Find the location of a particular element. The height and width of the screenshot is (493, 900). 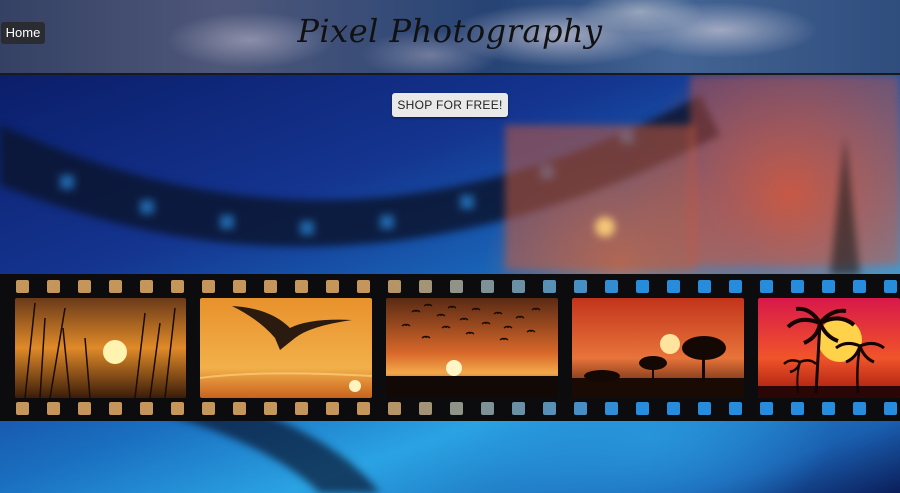

seagull-sunset-image is located at coordinates (286, 348).